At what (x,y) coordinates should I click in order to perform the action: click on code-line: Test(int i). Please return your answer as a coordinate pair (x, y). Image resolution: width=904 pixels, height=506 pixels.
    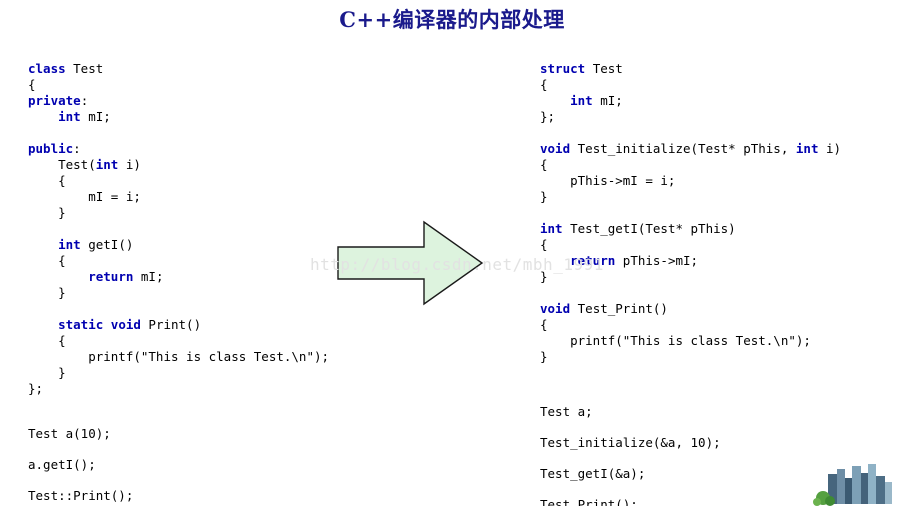
    Looking at the image, I should click on (178, 165).